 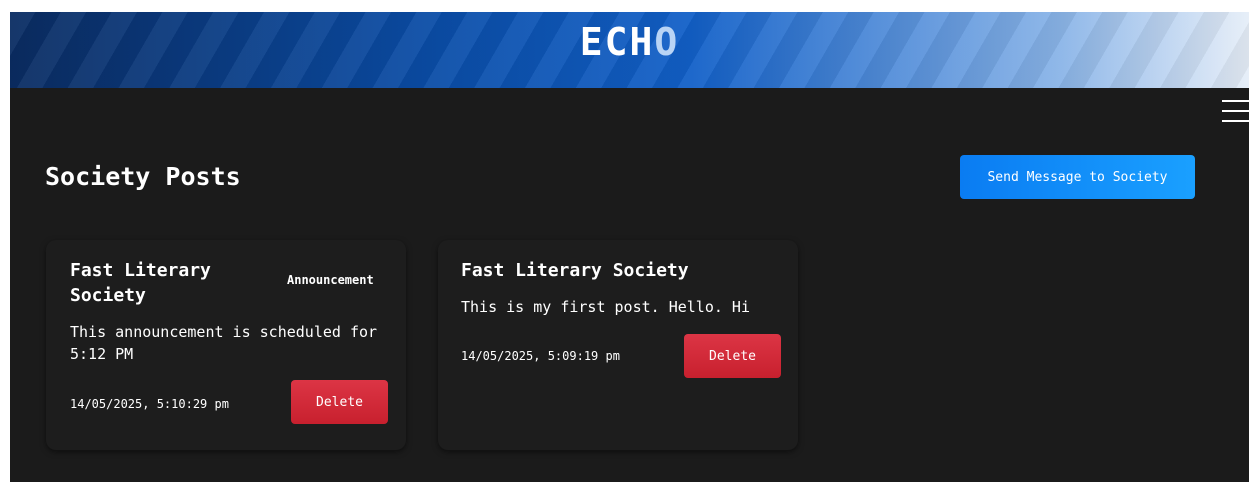 I want to click on page-title: Society Posts, so click(x=143, y=176).